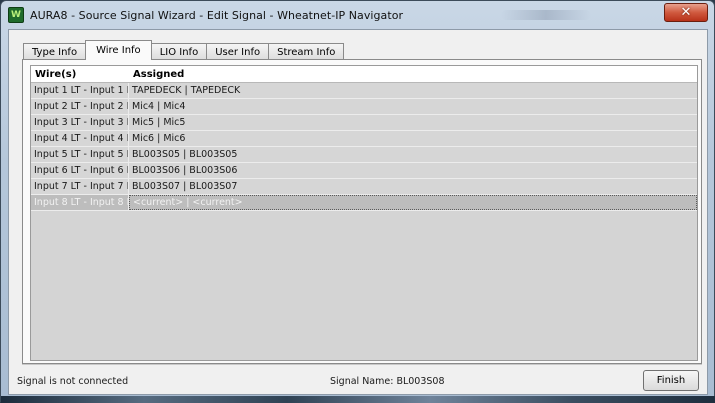  I want to click on close-button: ✕, so click(686, 12).